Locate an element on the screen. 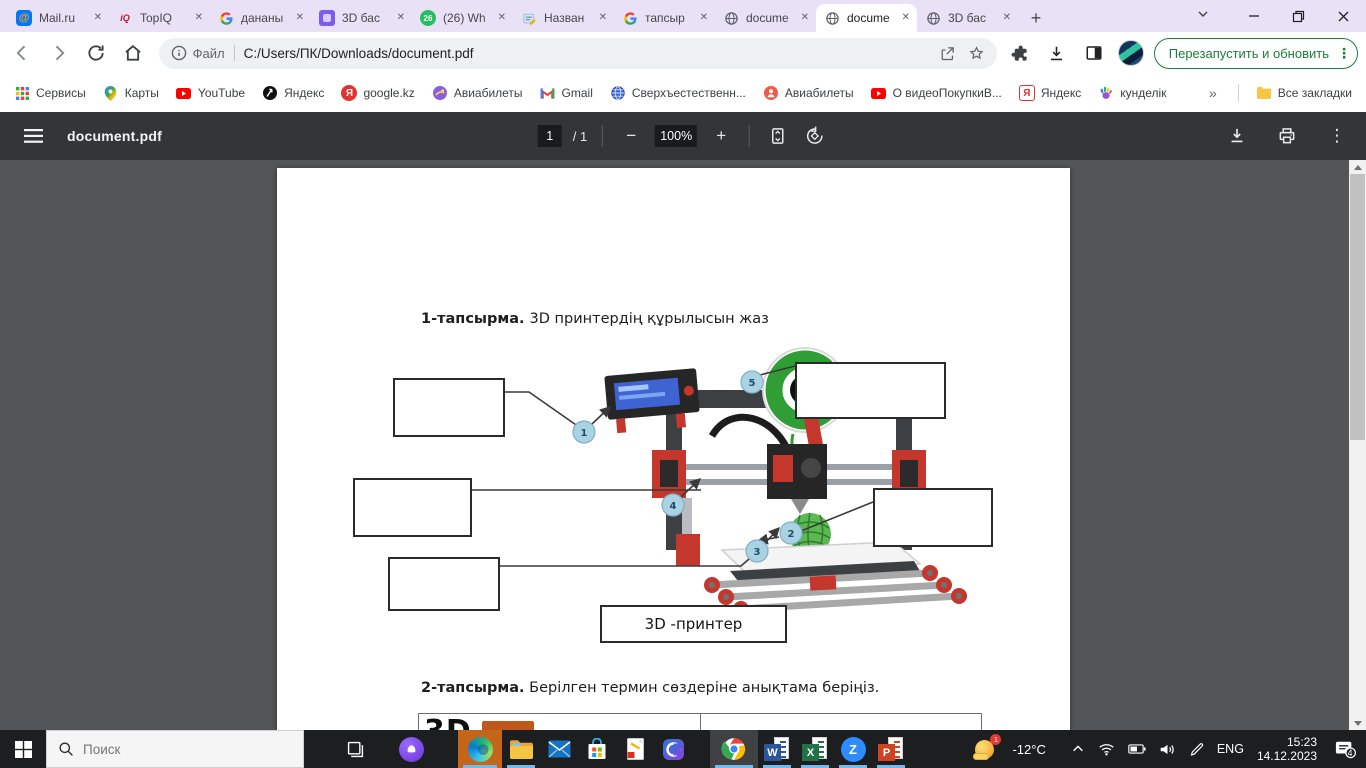 The image size is (1366, 768). rotate-button is located at coordinates (815, 136).